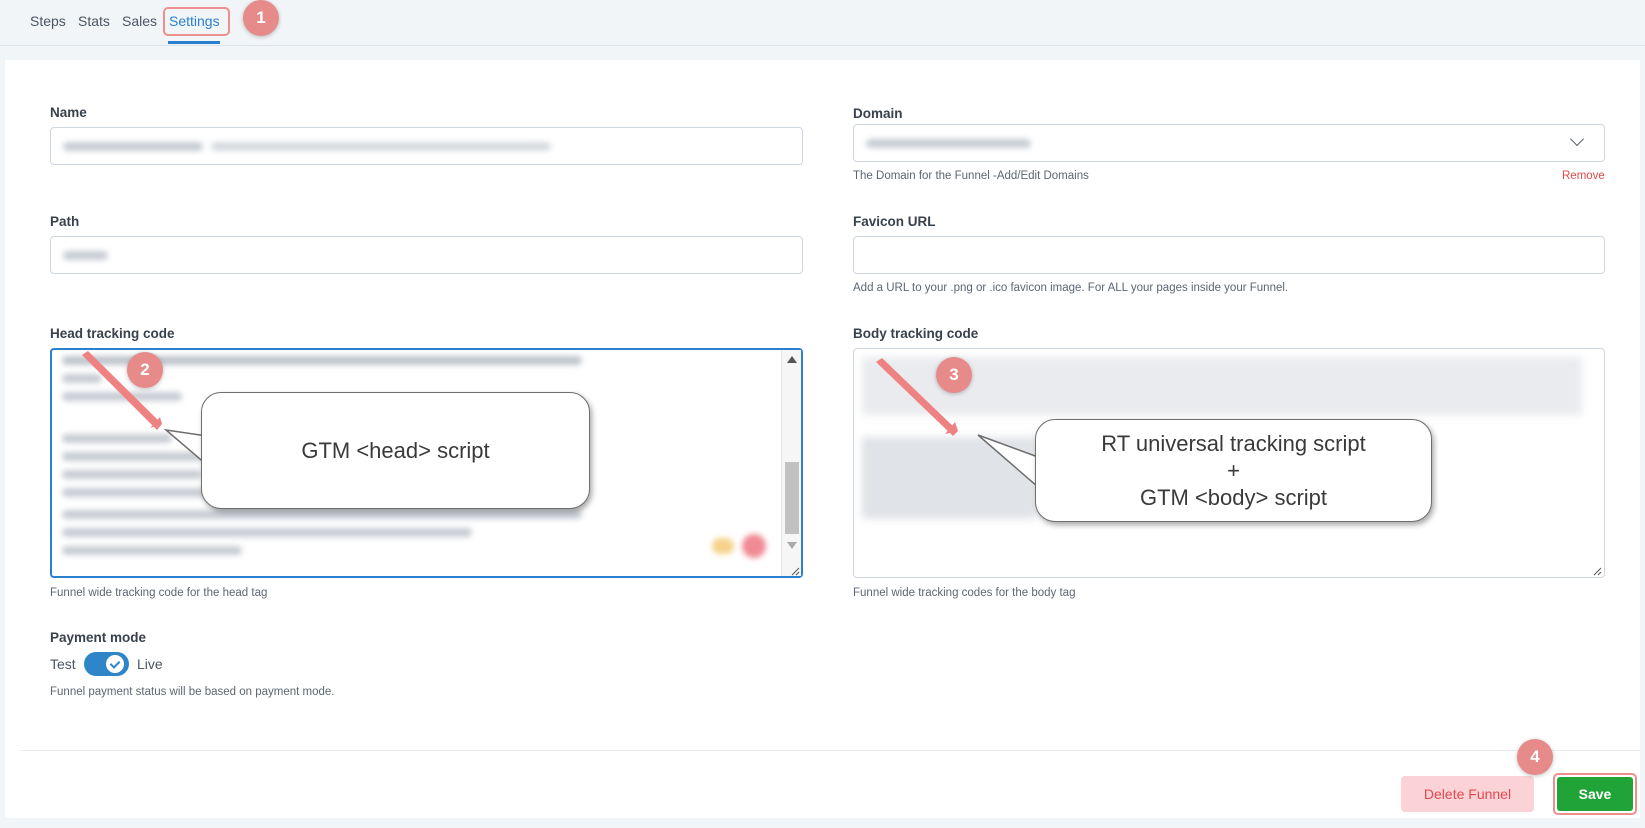 The height and width of the screenshot is (828, 1645). I want to click on domain-value-redacted, so click(948, 143).